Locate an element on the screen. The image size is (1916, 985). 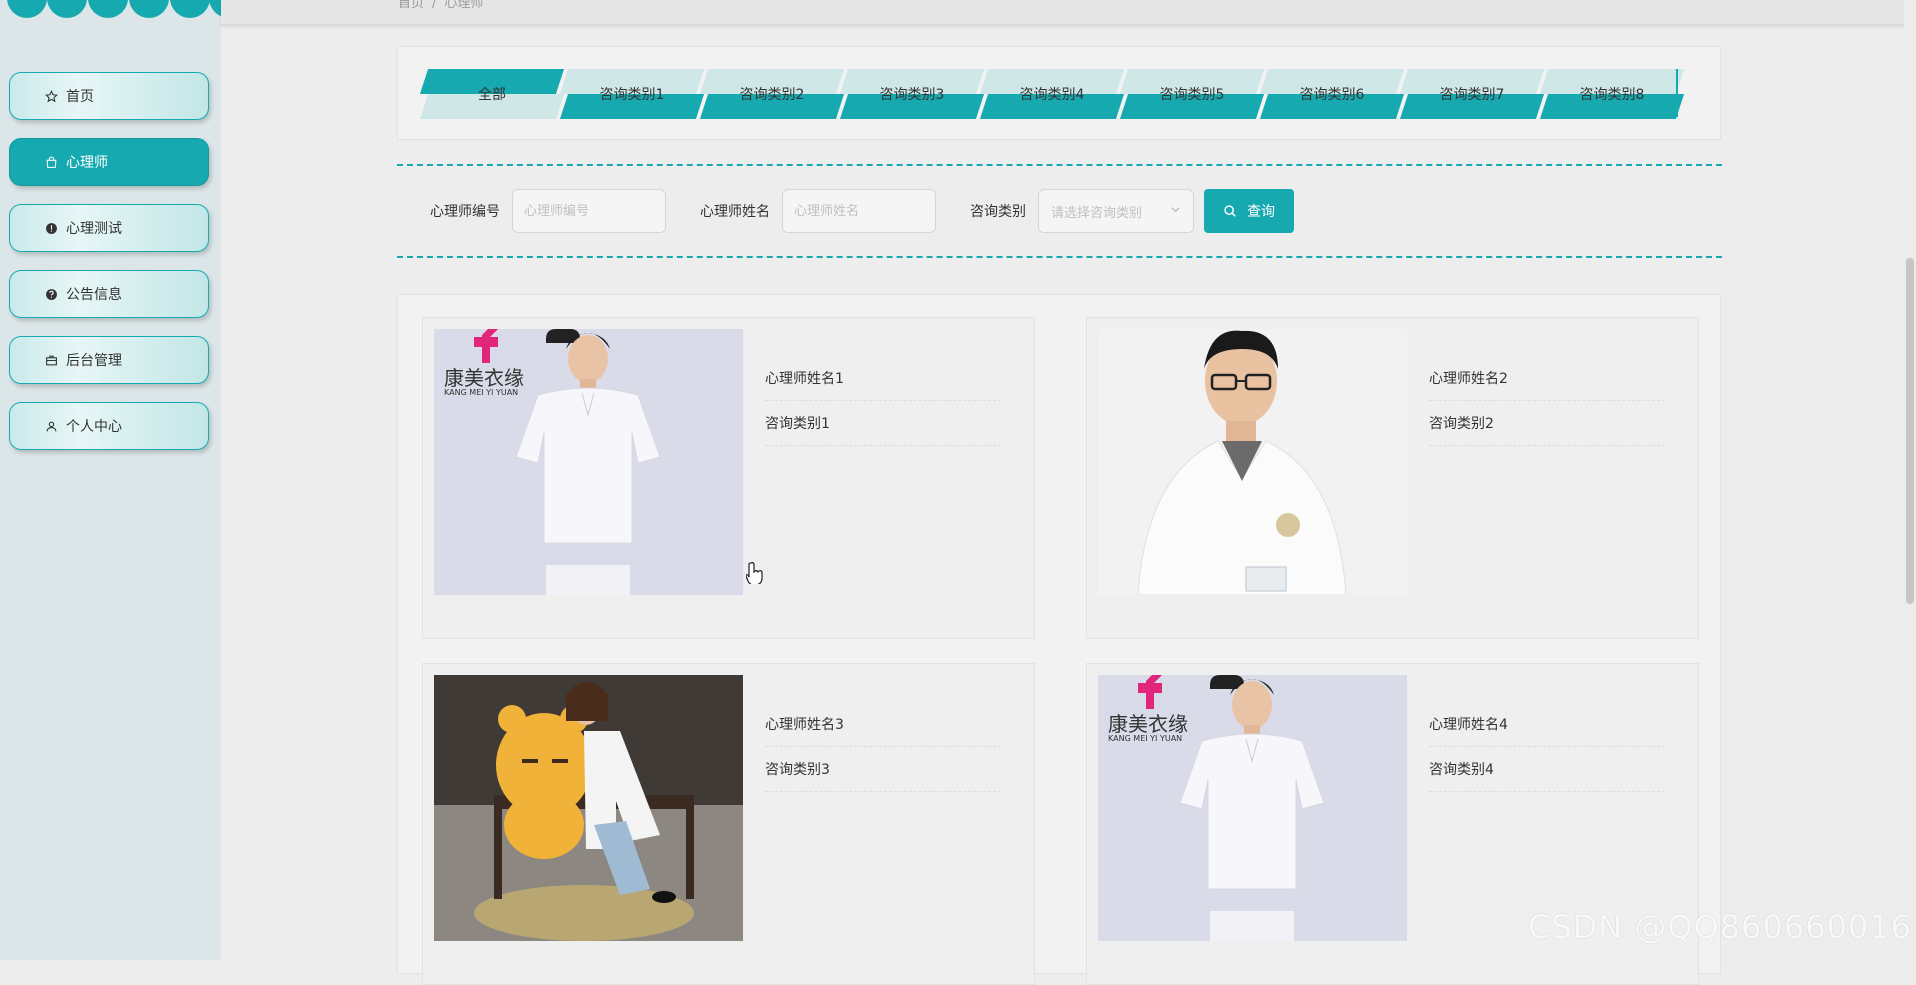
sidebar-item-home: 首页 is located at coordinates (109, 96).